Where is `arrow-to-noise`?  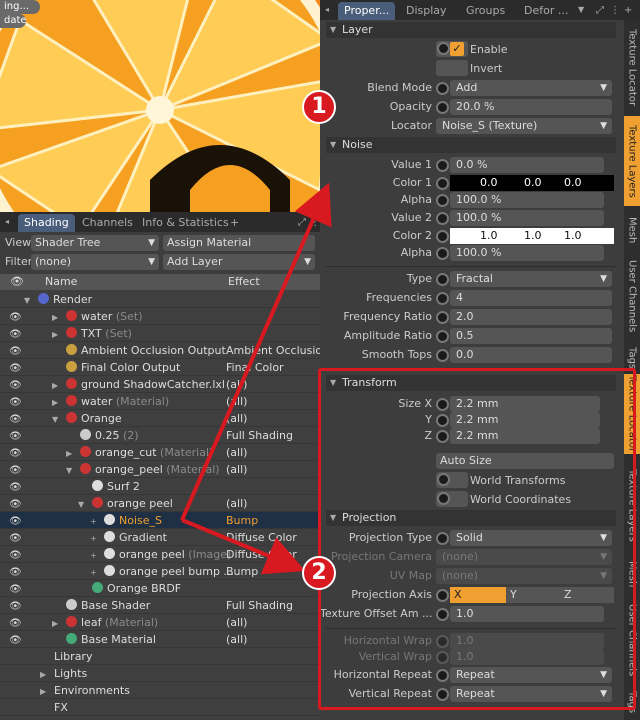
arrow-to-noise is located at coordinates (256, 351).